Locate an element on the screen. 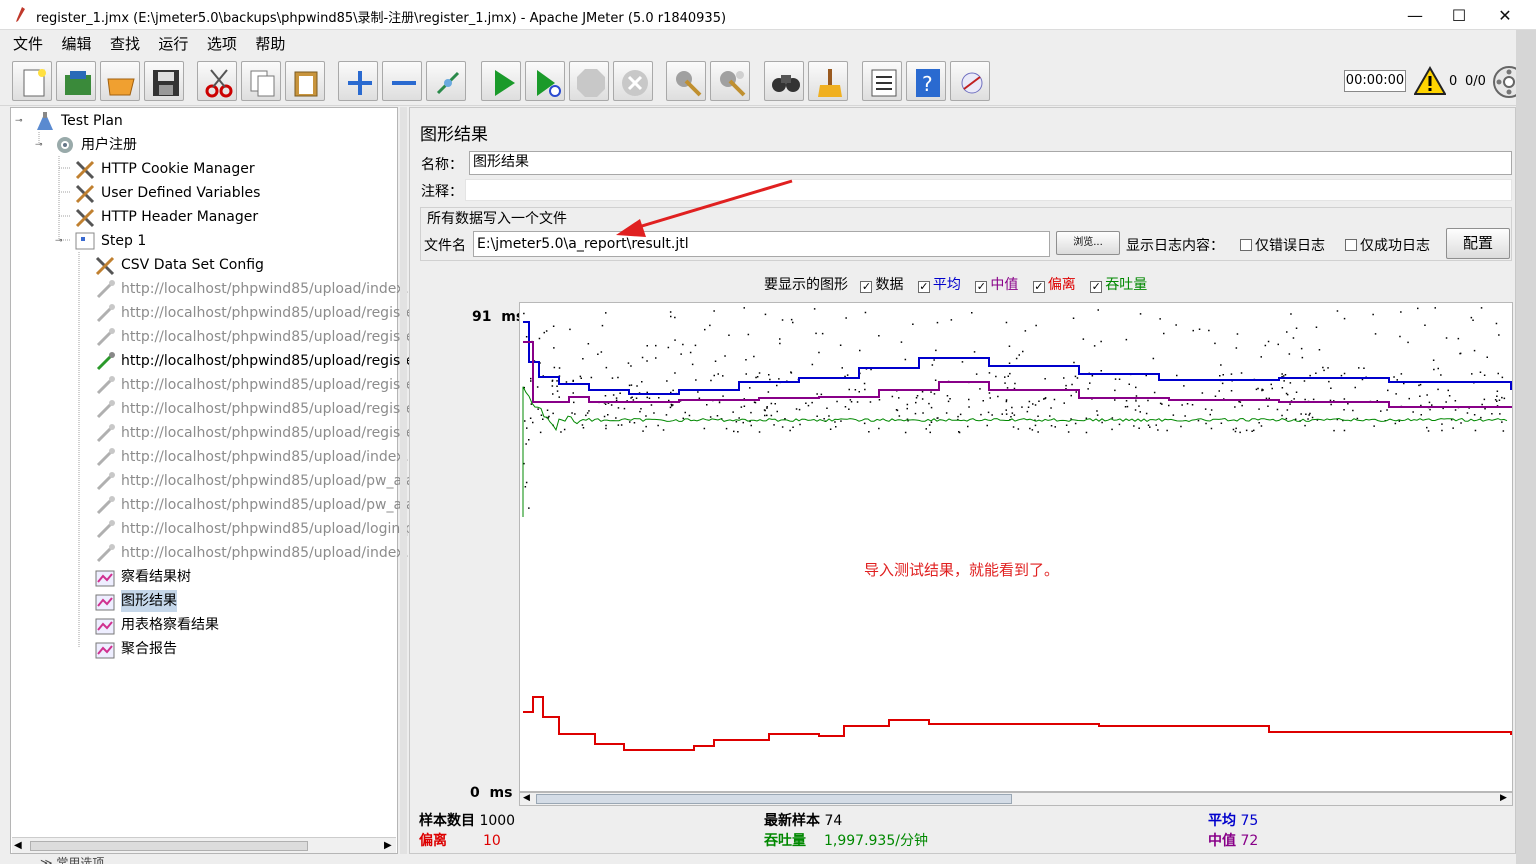 This screenshot has height=864, width=1536. graph-scroll-left-icon: ◀ is located at coordinates (526, 798).